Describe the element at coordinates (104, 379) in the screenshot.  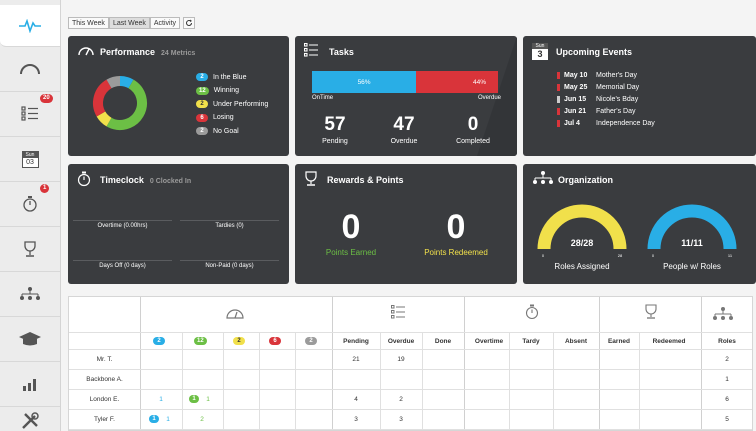
I see `row-name: Backbone A.` at that location.